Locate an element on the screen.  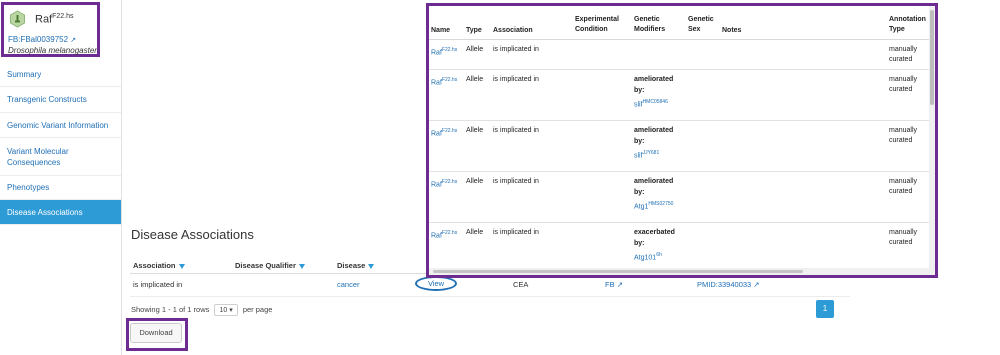
reference-link: PMID:33940033 ↗ is located at coordinates (728, 284).